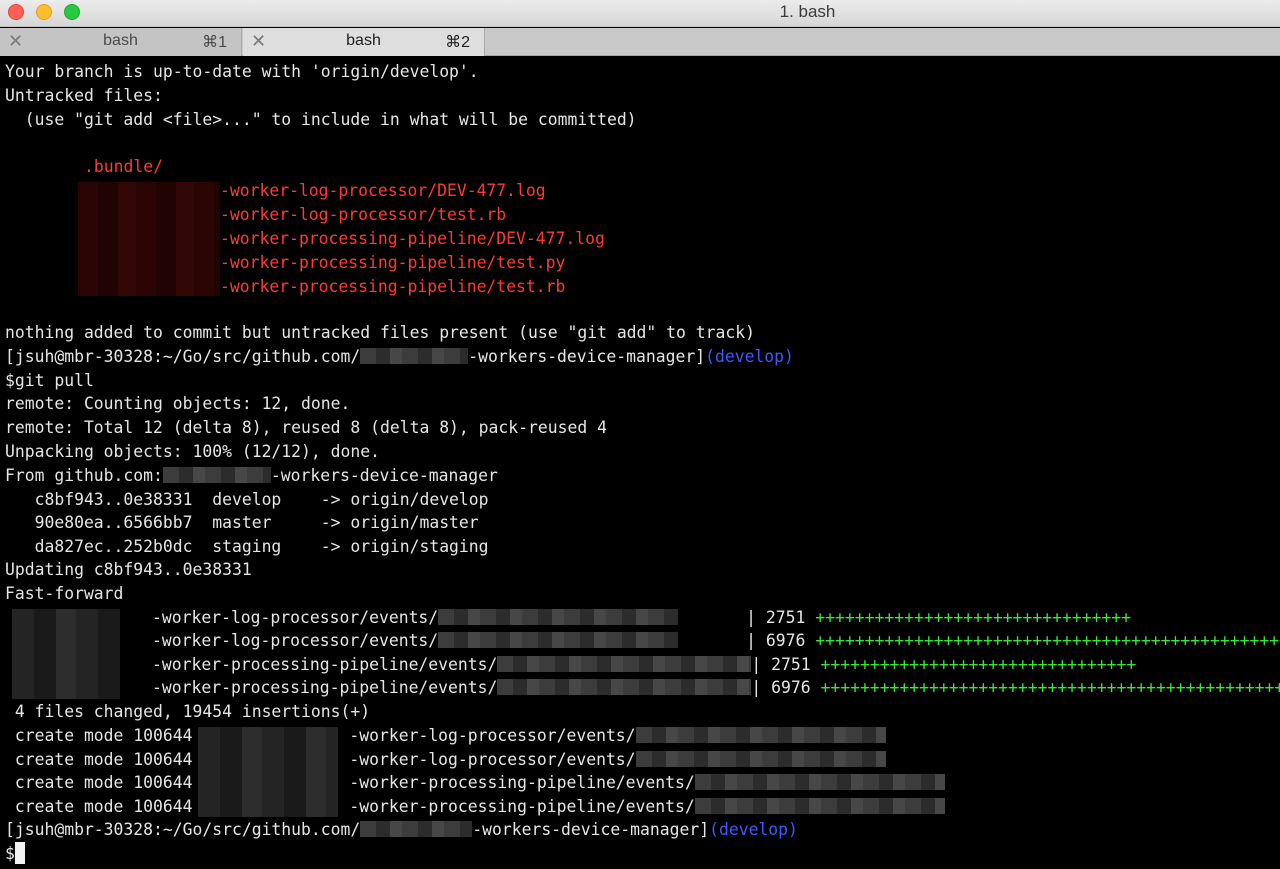 This screenshot has width=1280, height=869. I want to click on untracked-file: -worker-processing-pipeline/test.py, so click(393, 262).